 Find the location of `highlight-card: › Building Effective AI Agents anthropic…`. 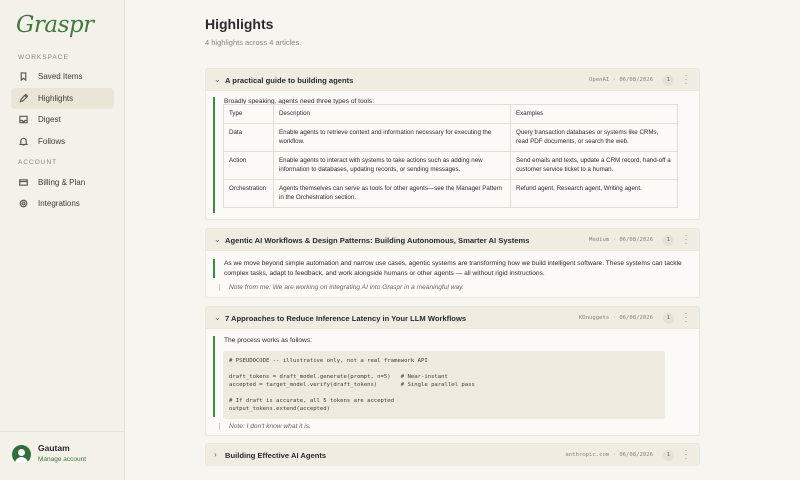

highlight-card: › Building Effective AI Agents anthropic… is located at coordinates (452, 454).